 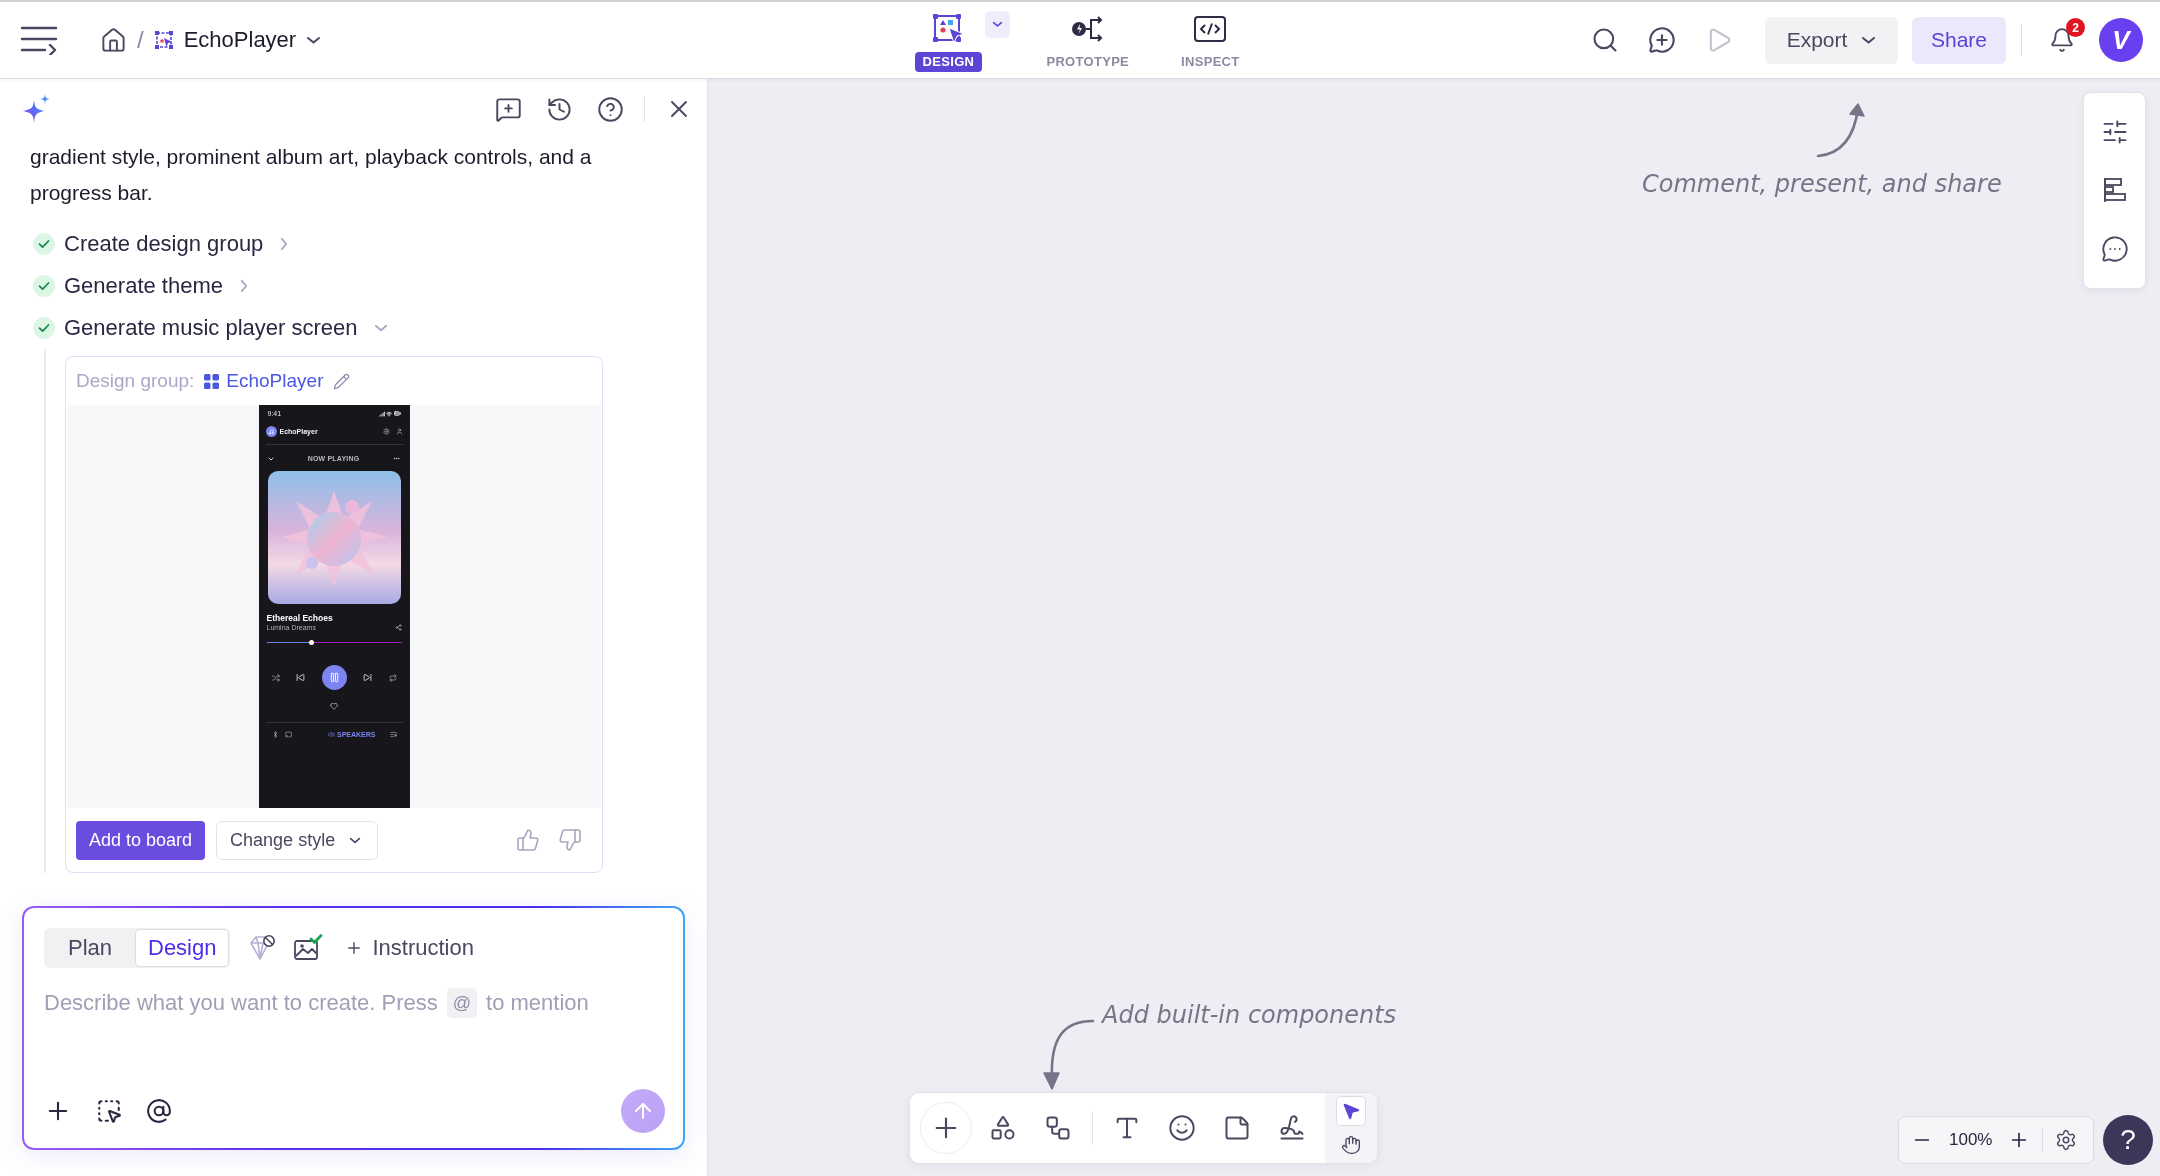 I want to click on pointer-icon, so click(x=1351, y=1111).